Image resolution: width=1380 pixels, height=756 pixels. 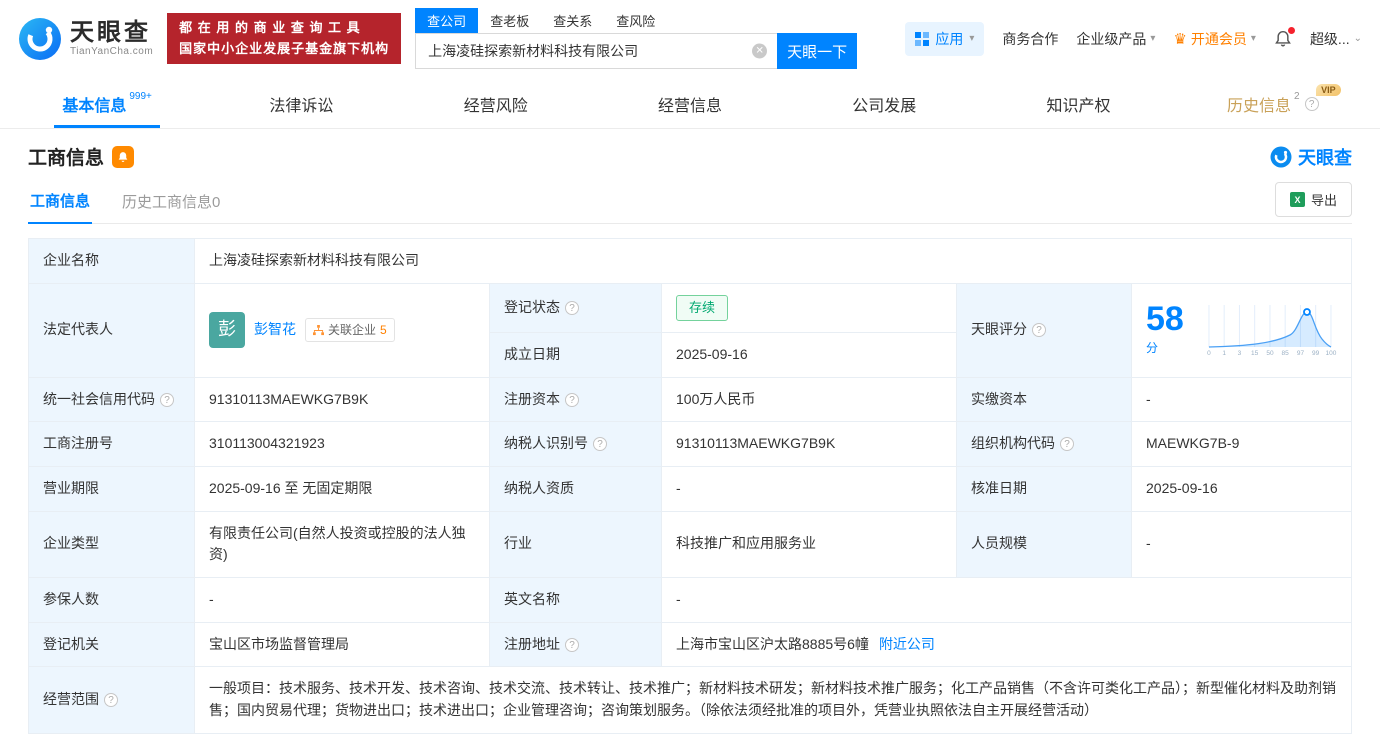 What do you see at coordinates (1281, 156) in the screenshot?
I see `tianyancha-logo-icon` at bounding box center [1281, 156].